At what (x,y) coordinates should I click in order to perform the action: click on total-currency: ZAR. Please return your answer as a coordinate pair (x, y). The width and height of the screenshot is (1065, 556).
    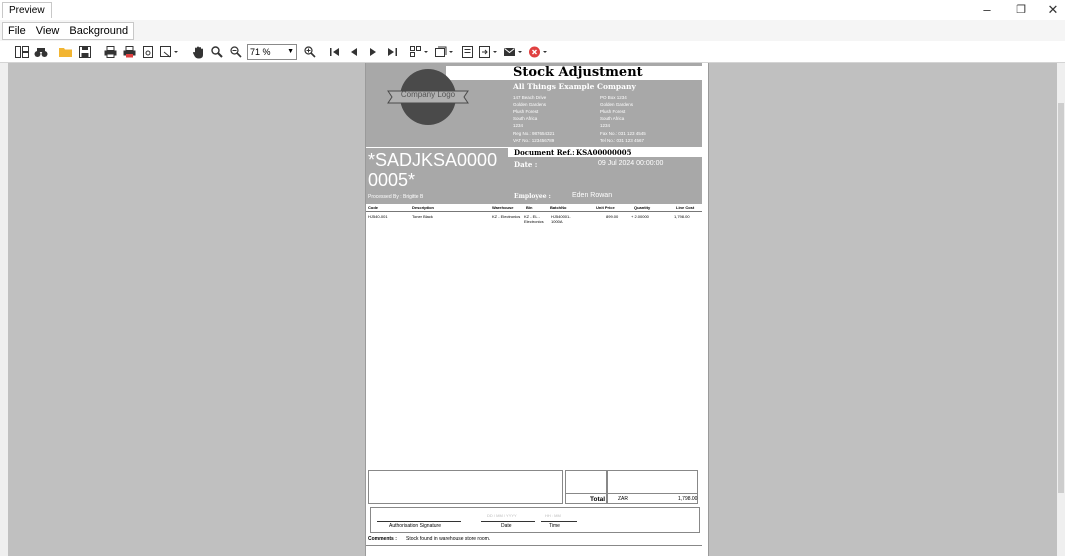
    Looking at the image, I should click on (623, 499).